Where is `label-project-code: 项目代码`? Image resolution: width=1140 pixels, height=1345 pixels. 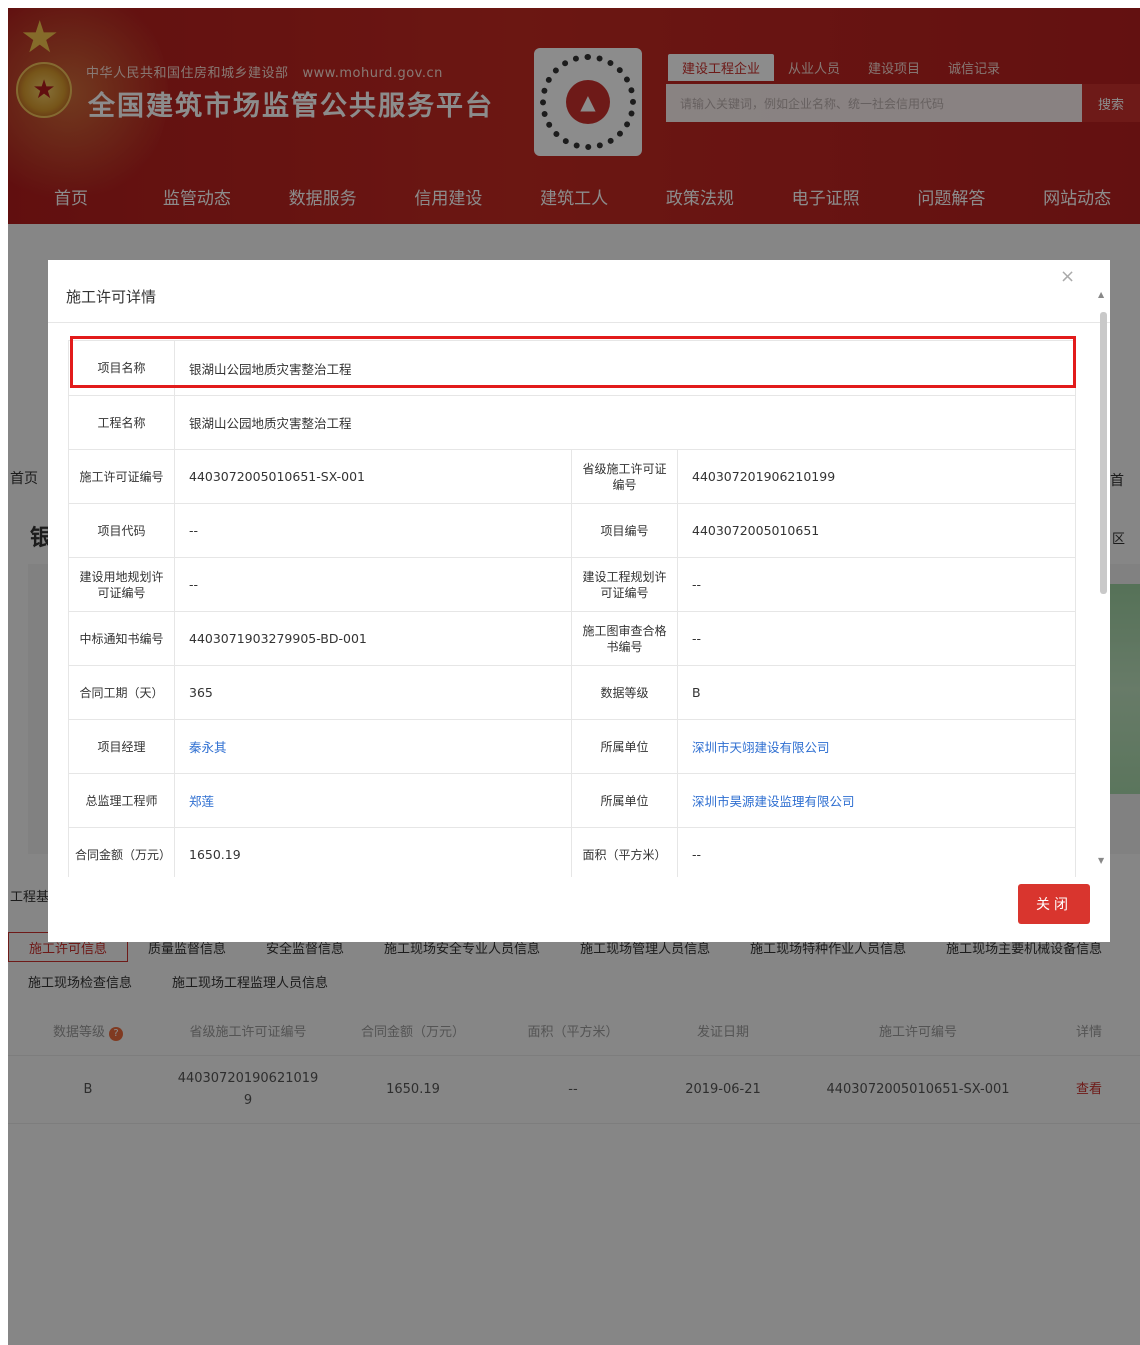
label-project-code: 项目代码 is located at coordinates (122, 530).